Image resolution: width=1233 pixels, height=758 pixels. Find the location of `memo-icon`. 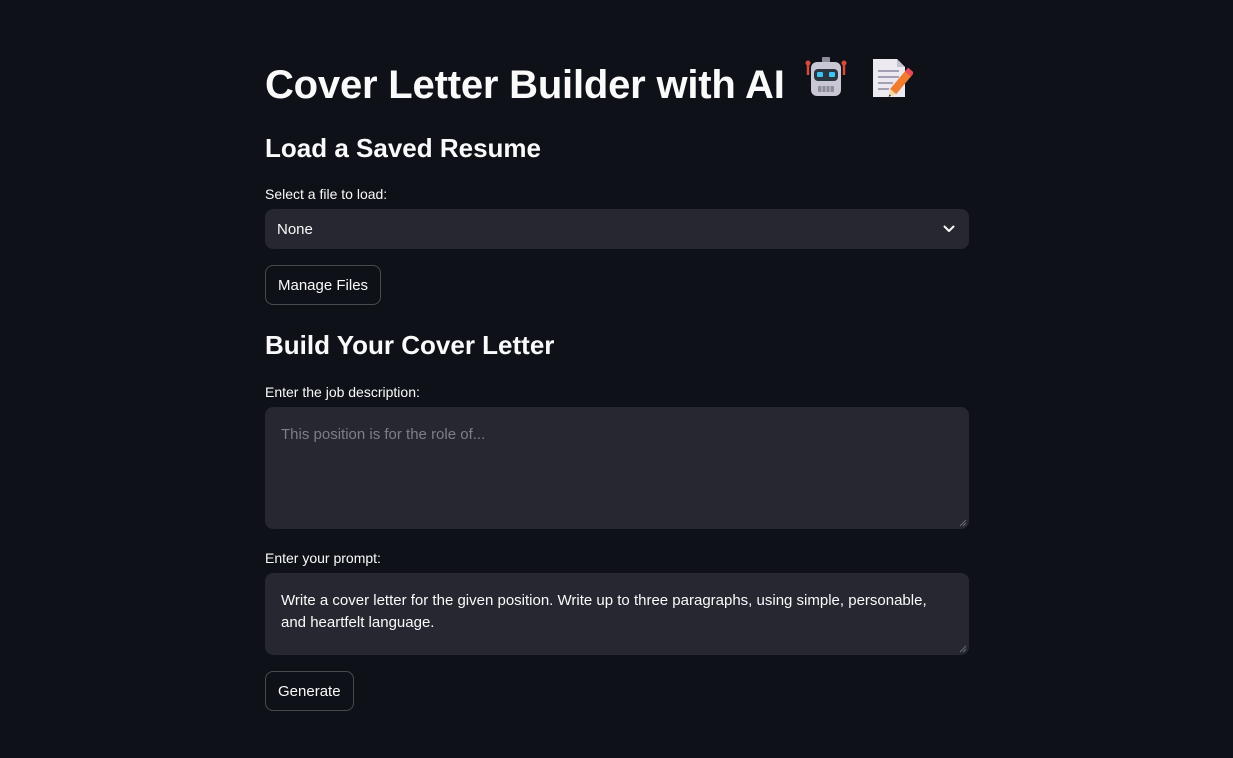

memo-icon is located at coordinates (890, 84).